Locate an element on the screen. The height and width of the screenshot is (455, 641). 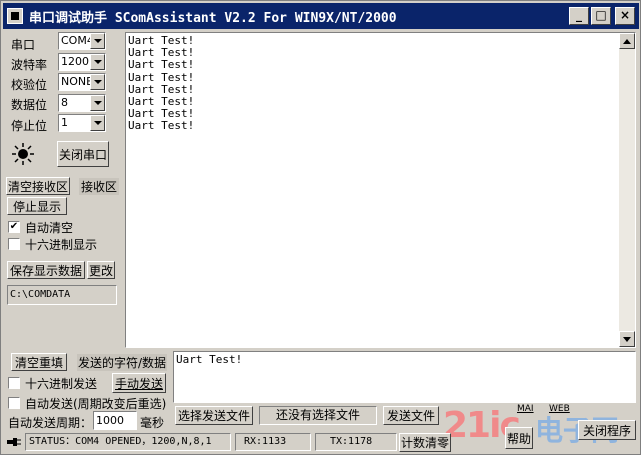
save-data-button: 保存显示数据 is located at coordinates (46, 270).